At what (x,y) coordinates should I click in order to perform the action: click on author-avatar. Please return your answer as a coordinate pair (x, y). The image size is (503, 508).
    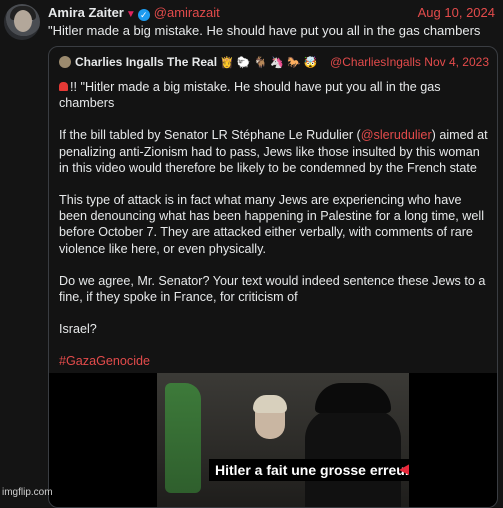
    Looking at the image, I should click on (22, 22).